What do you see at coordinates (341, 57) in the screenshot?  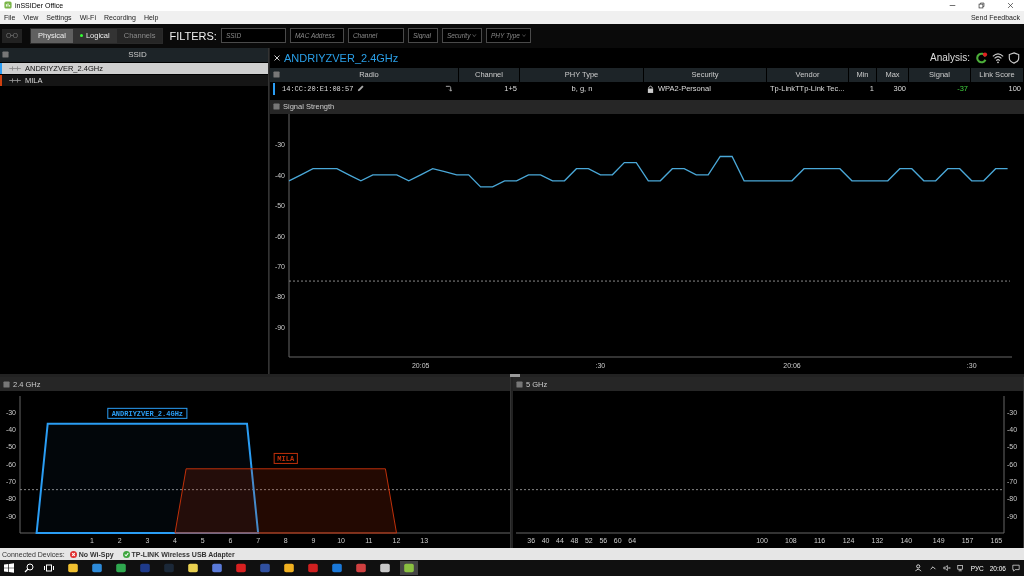 I see `network-title: ANDRIYZVER_2.4GHz` at bounding box center [341, 57].